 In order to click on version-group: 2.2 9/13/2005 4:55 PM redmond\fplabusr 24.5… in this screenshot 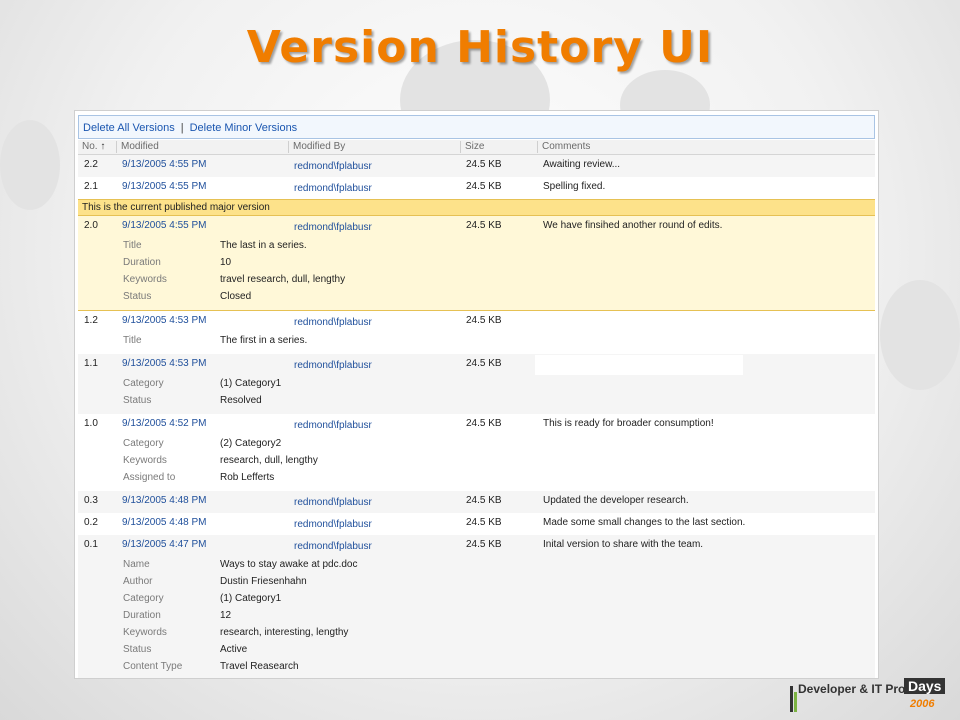, I will do `click(476, 166)`.